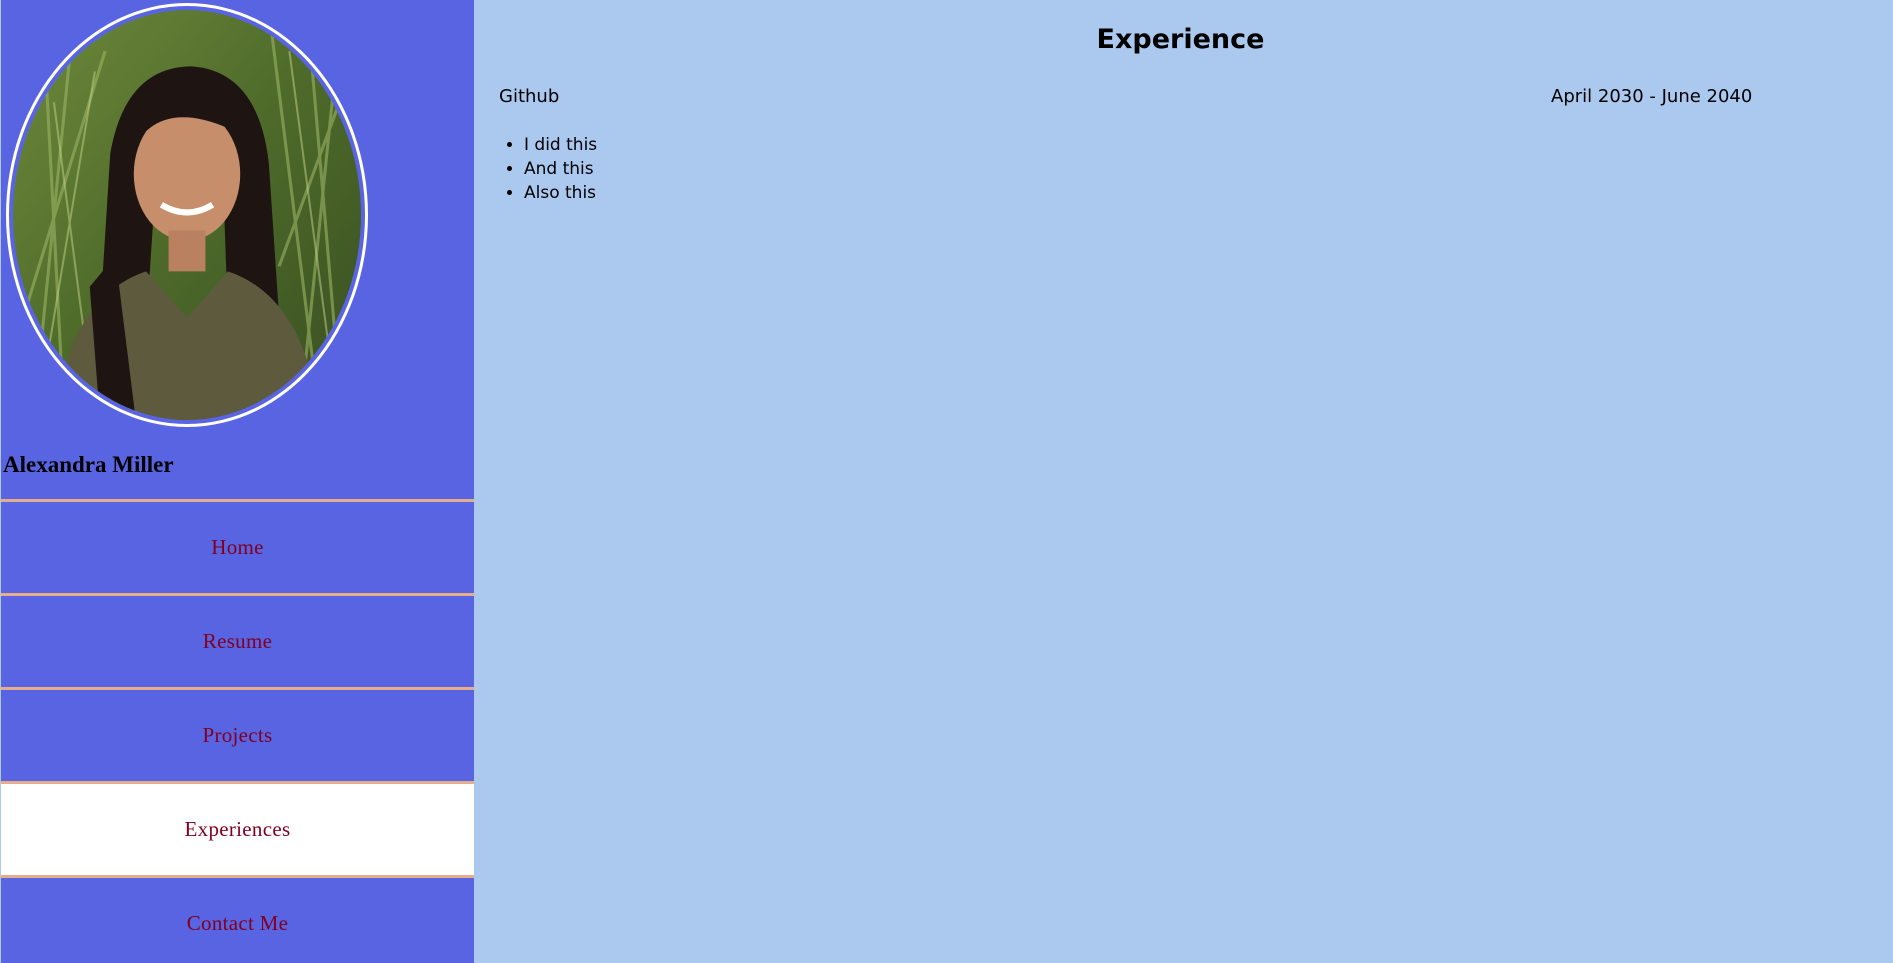 This screenshot has width=1893, height=963. Describe the element at coordinates (88, 464) in the screenshot. I see `profile-name: Alexandra Miller` at that location.